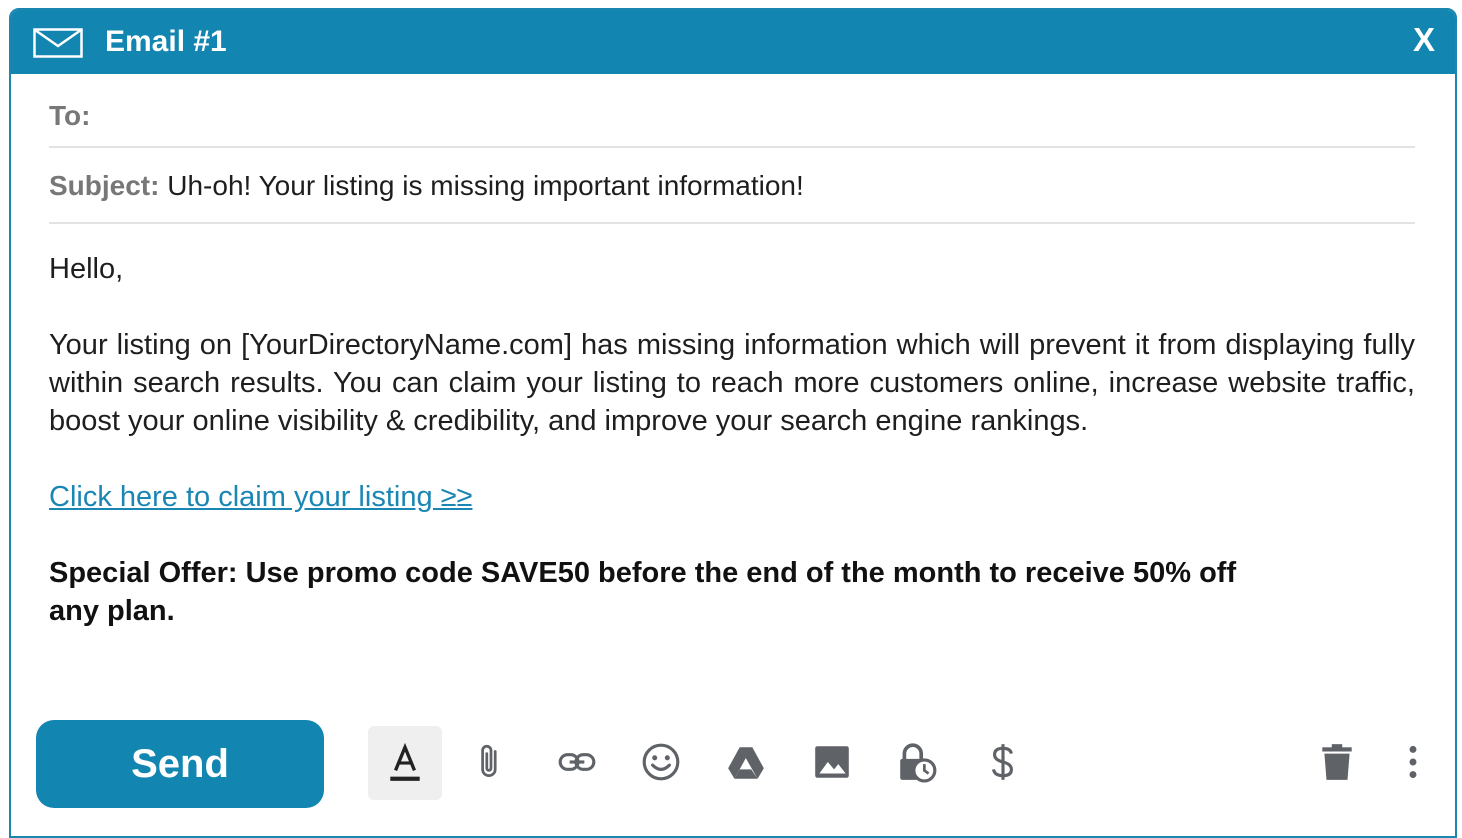 This screenshot has width=1462, height=838. What do you see at coordinates (832, 762) in the screenshot?
I see `image-icon` at bounding box center [832, 762].